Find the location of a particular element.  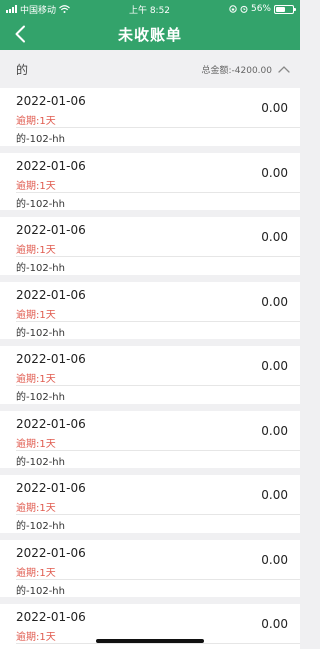

wifi-icon is located at coordinates (64, 9).